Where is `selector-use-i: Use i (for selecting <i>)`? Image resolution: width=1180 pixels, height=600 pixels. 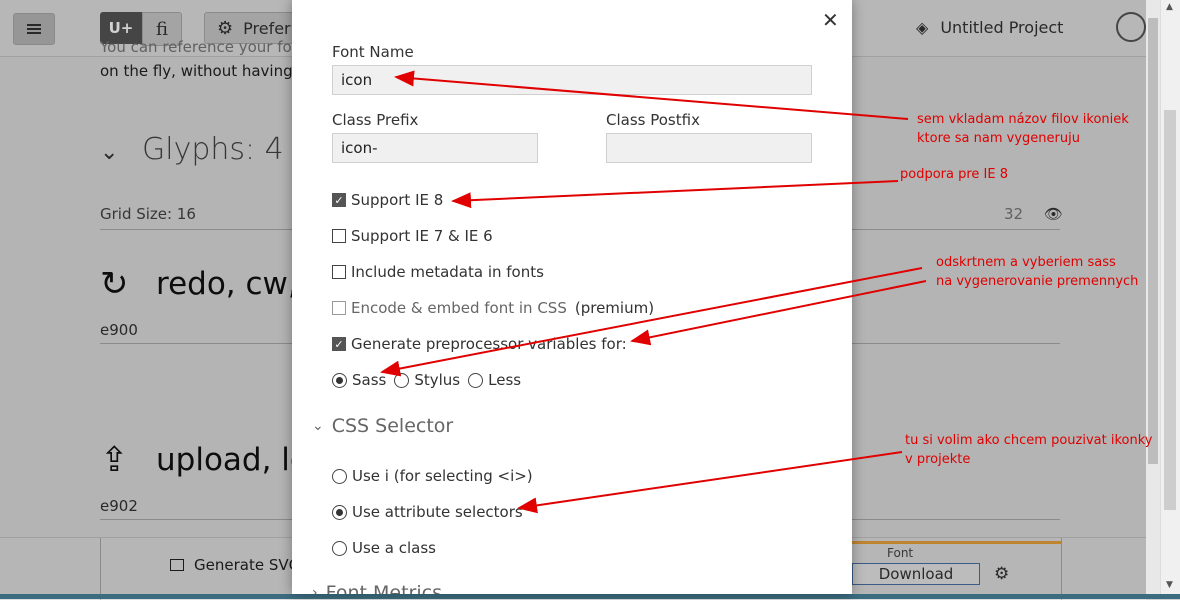 selector-use-i: Use i (for selecting <i>) is located at coordinates (432, 476).